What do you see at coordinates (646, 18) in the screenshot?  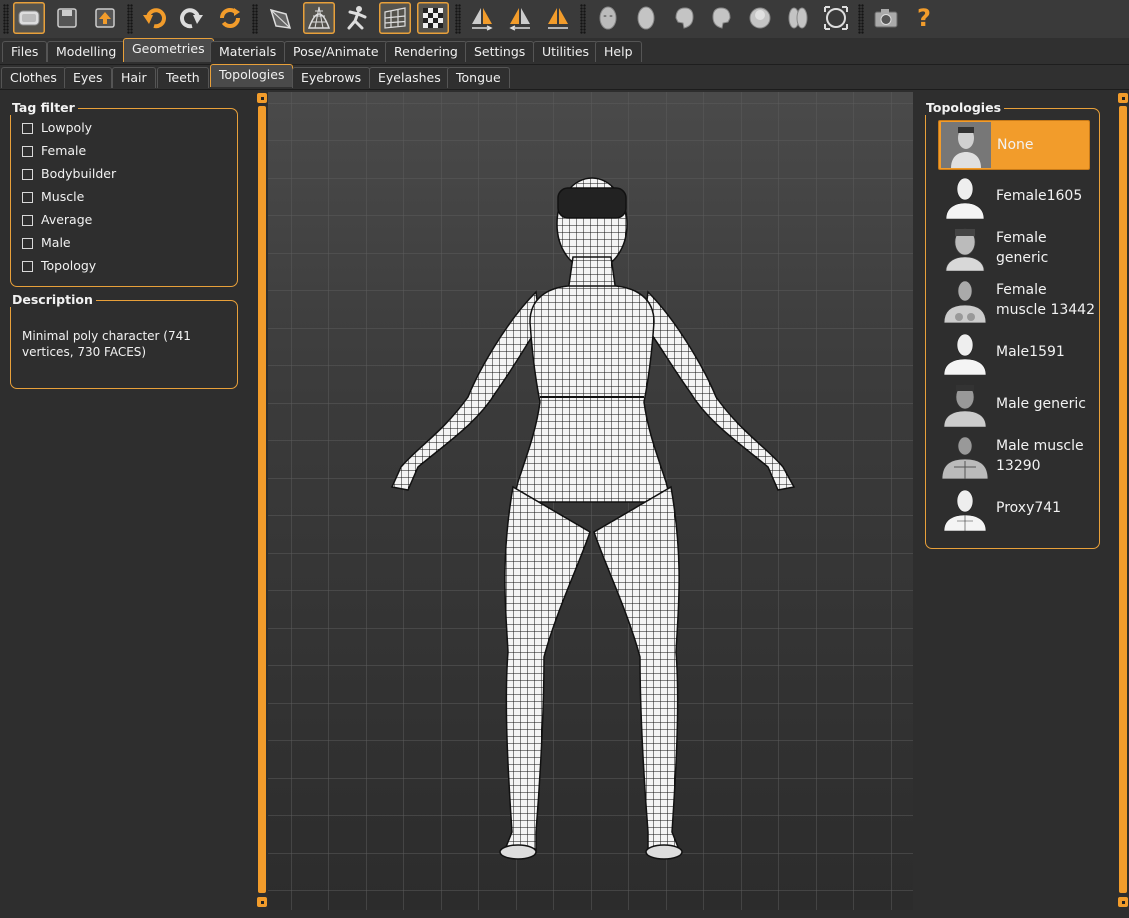 I see `back-view-button` at bounding box center [646, 18].